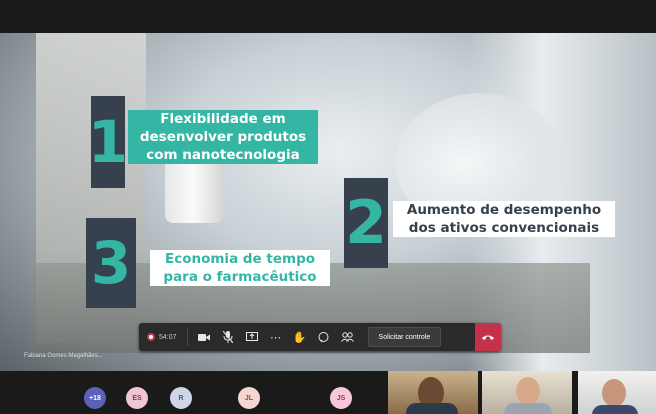 This screenshot has height=414, width=656. What do you see at coordinates (108, 142) in the screenshot?
I see `slide-number-1: 1` at bounding box center [108, 142].